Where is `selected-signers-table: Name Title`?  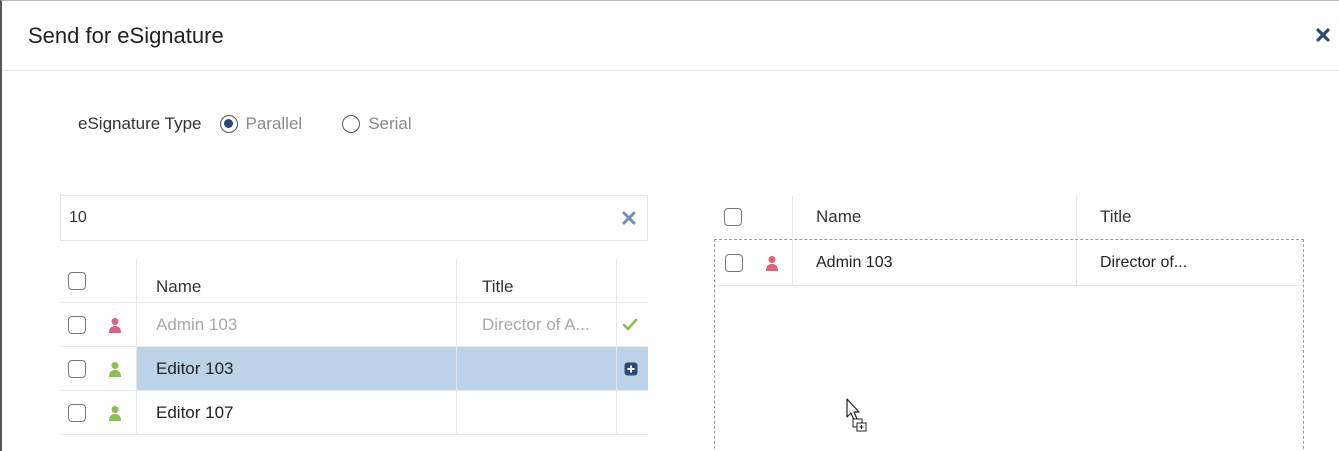 selected-signers-table: Name Title is located at coordinates (1009, 217).